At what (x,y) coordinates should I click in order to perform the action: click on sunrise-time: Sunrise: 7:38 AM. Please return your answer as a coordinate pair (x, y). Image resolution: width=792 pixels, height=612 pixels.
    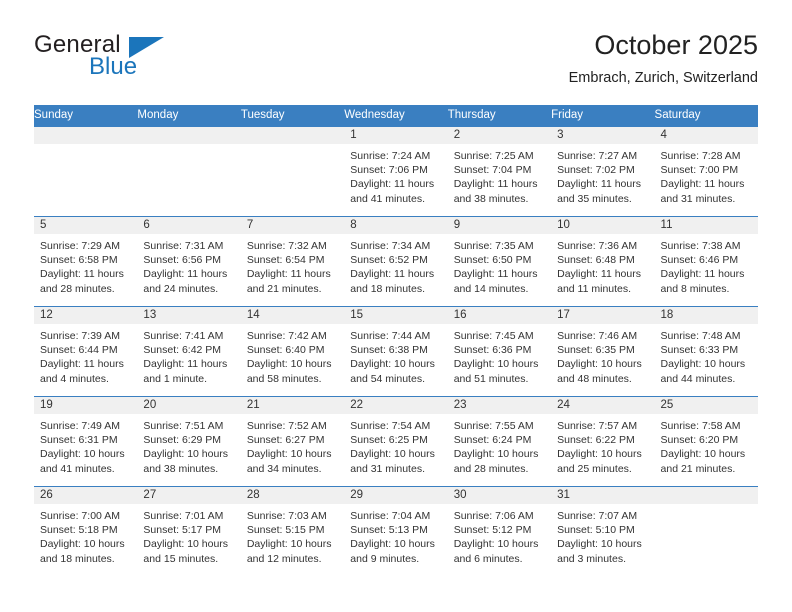
    Looking at the image, I should click on (700, 246).